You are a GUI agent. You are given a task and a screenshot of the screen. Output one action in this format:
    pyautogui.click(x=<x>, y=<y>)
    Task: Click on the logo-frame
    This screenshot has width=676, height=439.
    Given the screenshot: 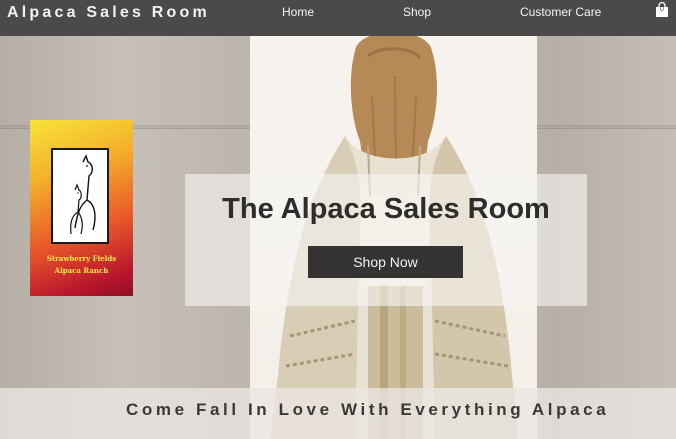 What is the action you would take?
    pyautogui.click(x=80, y=196)
    